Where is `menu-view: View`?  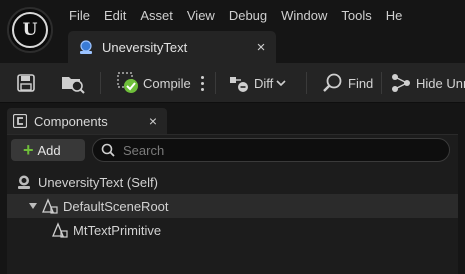
menu-view: View is located at coordinates (201, 16).